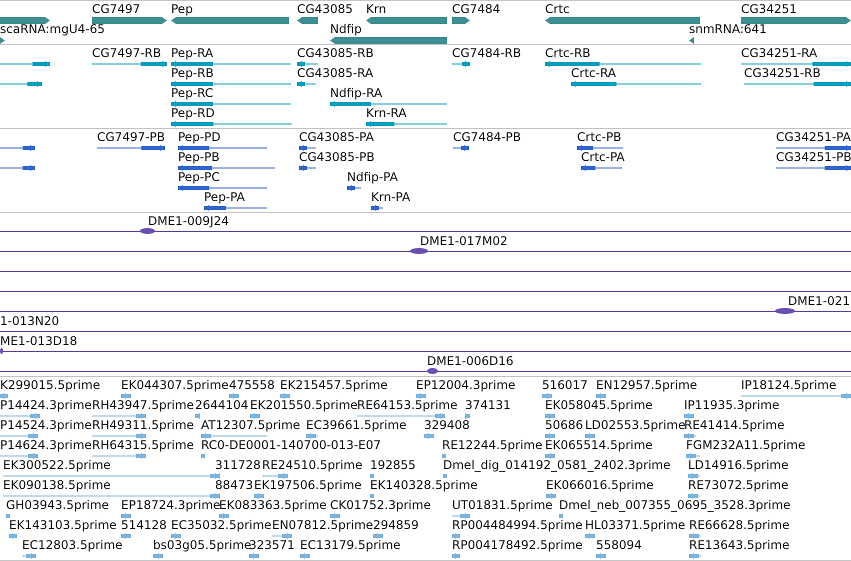 This screenshot has height=561, width=851. I want to click on feature-label: P14424.3prime, so click(46, 405).